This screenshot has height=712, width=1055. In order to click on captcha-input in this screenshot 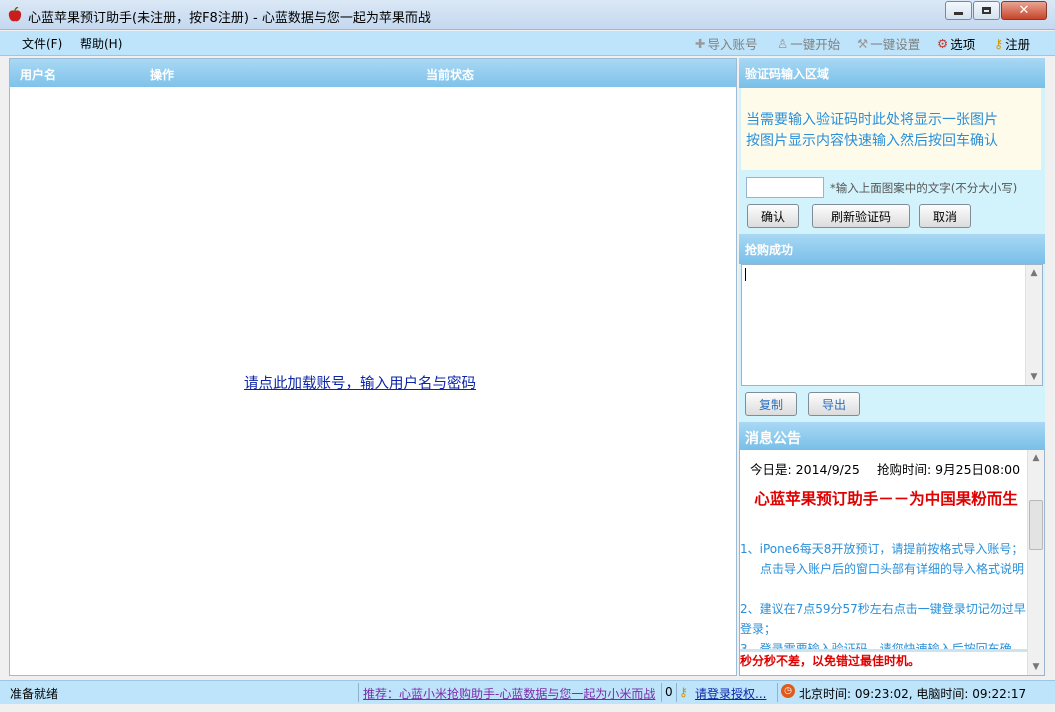, I will do `click(785, 187)`.